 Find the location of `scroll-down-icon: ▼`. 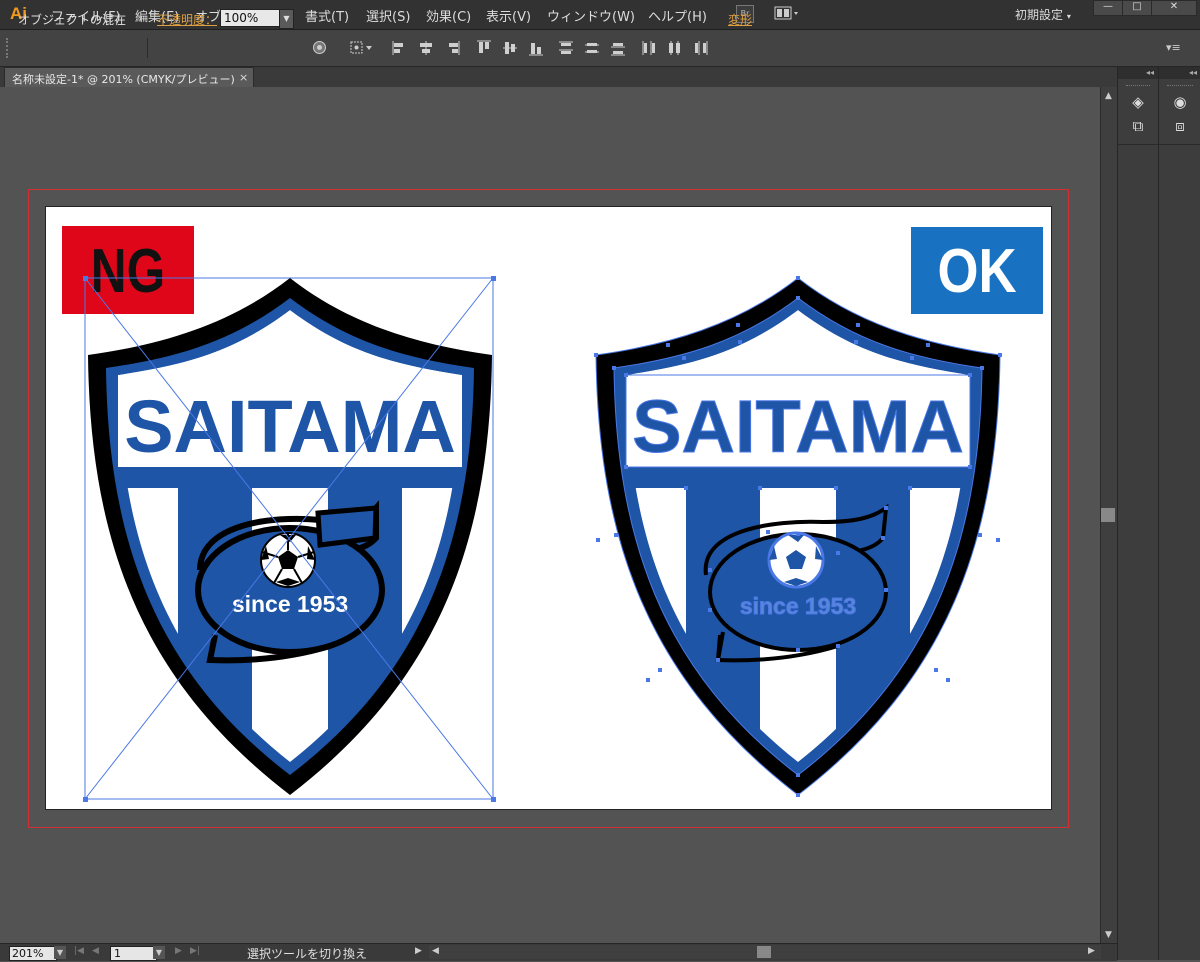

scroll-down-icon: ▼ is located at coordinates (1108, 935).